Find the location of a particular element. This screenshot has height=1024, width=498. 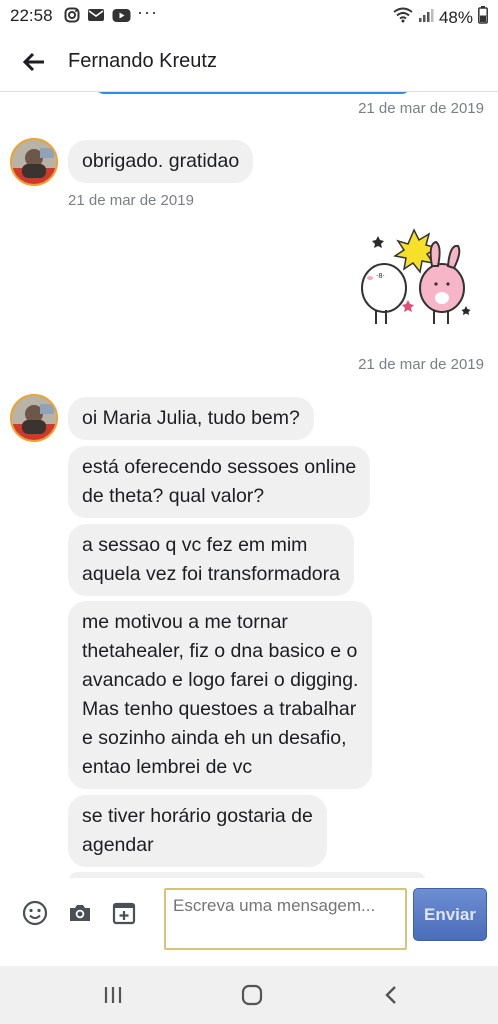

sticker-message: ·8· is located at coordinates (419, 278).